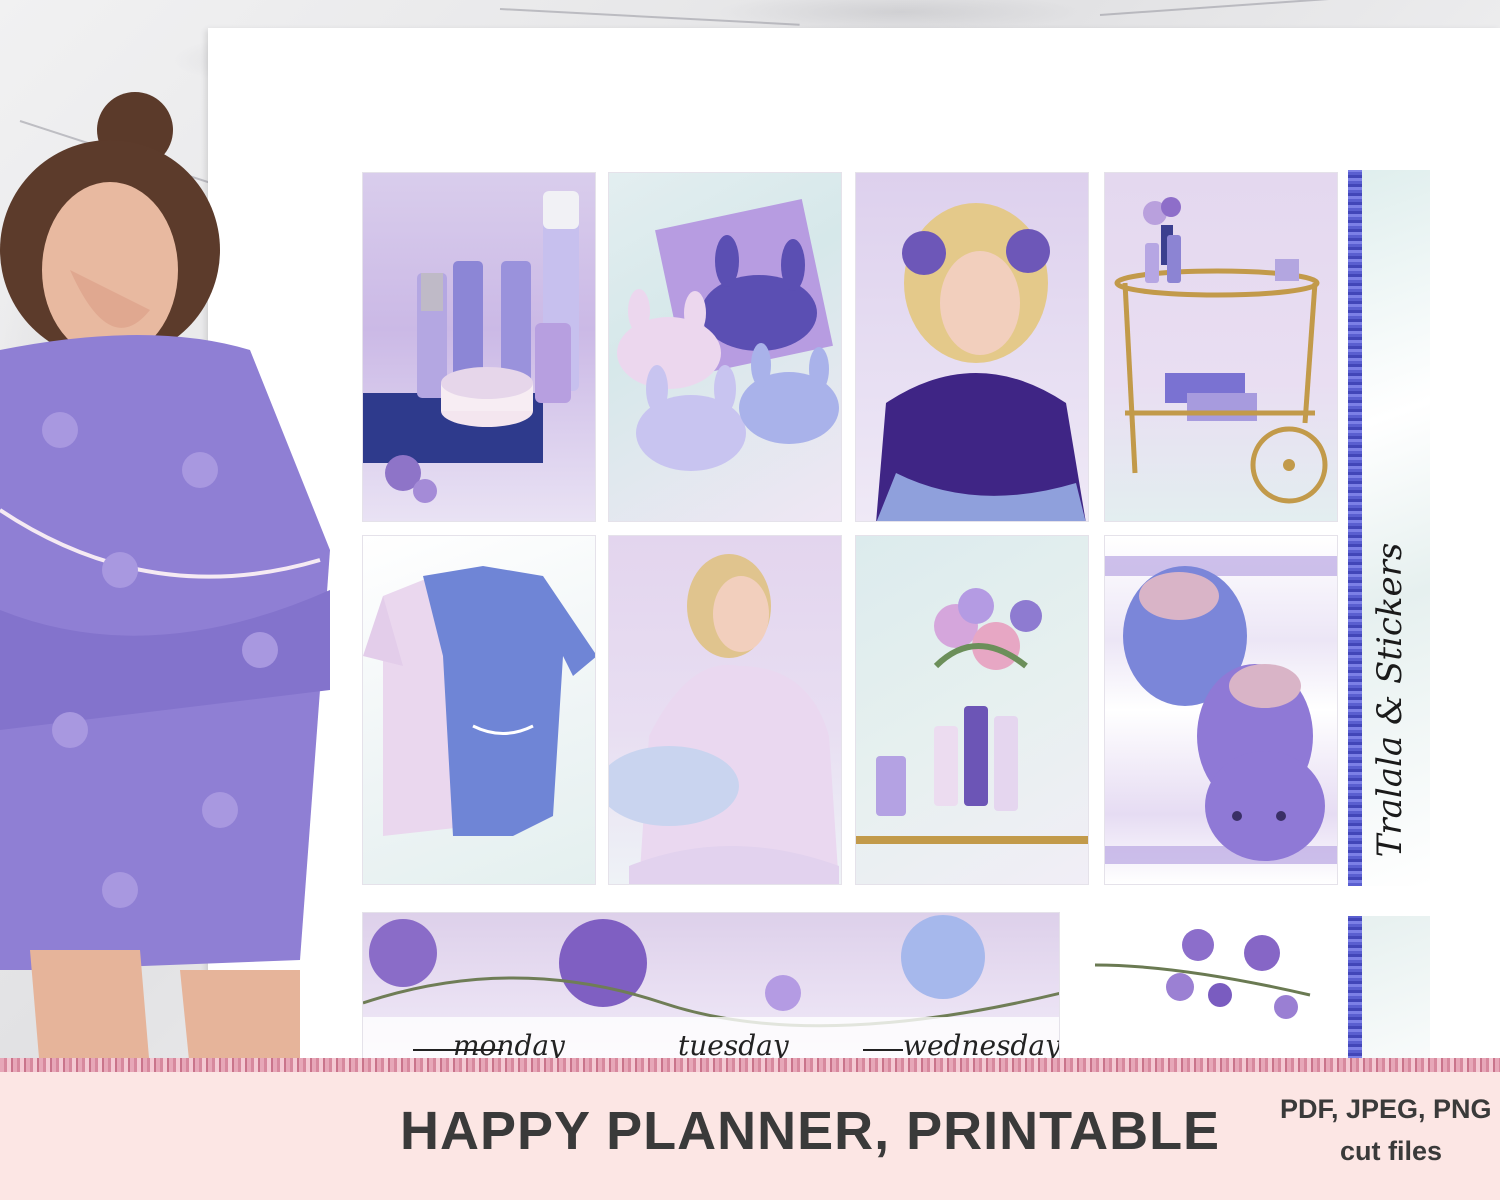 This screenshot has width=1500, height=1200. What do you see at coordinates (1390, 700) in the screenshot?
I see `side-strip-label: Tralala & Stickers` at bounding box center [1390, 700].